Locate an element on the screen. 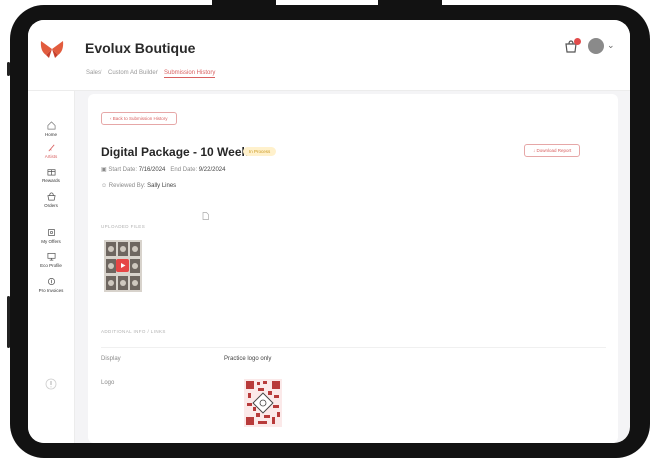  help-icon is located at coordinates (51, 384).